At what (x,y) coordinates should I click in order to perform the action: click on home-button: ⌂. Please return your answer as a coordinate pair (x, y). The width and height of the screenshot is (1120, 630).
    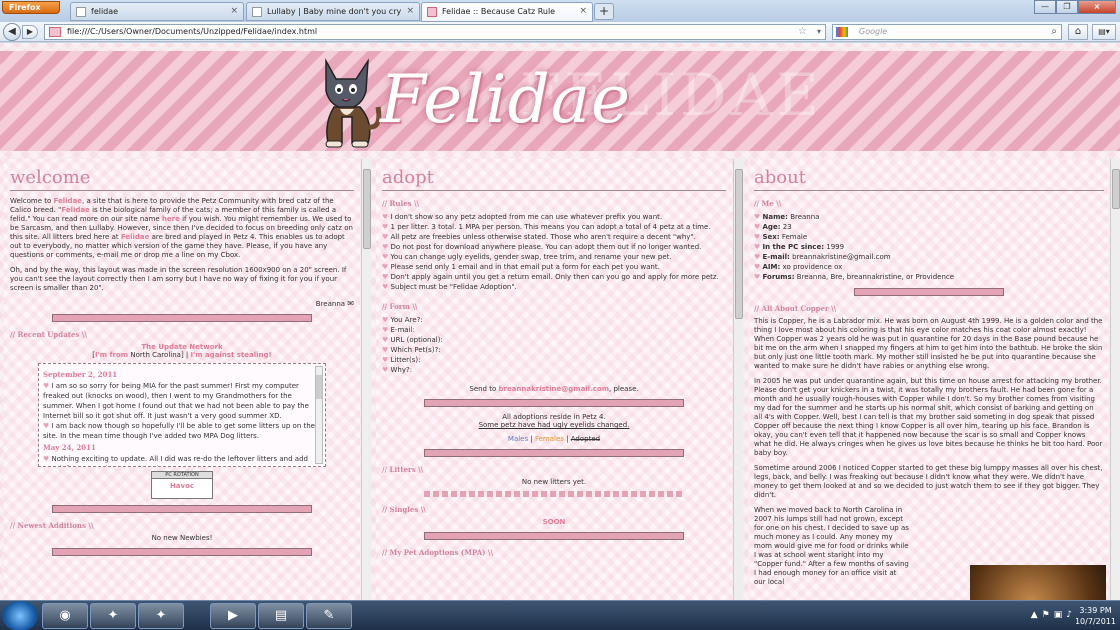
    Looking at the image, I should click on (1078, 32).